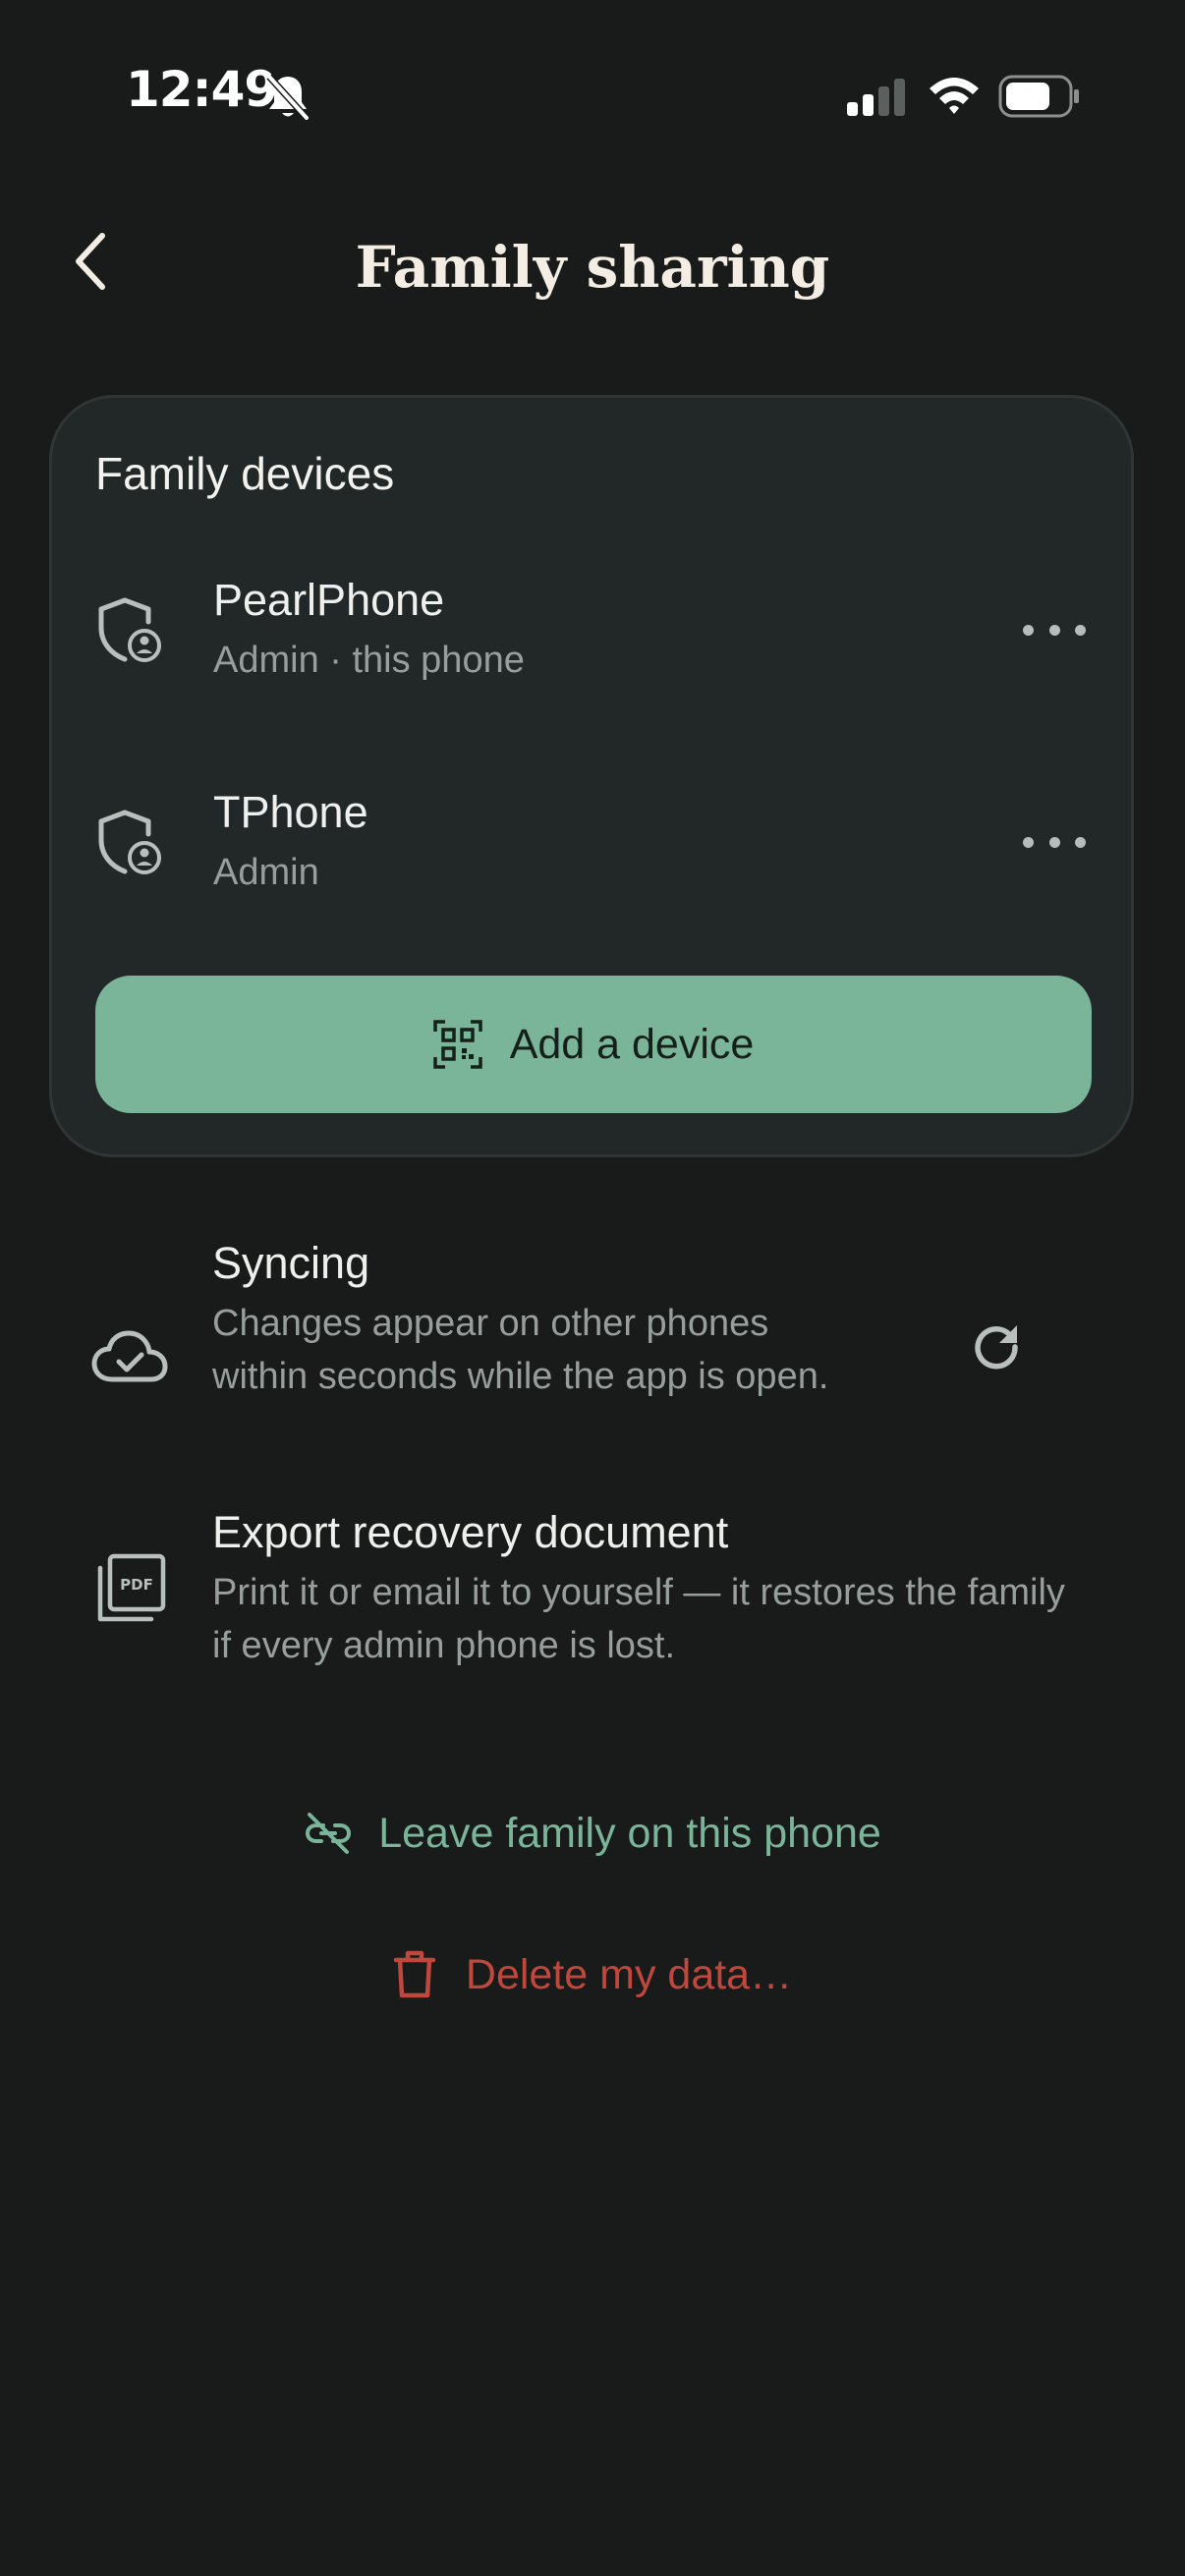 This screenshot has height=2576, width=1185. I want to click on unlink-icon, so click(329, 1833).